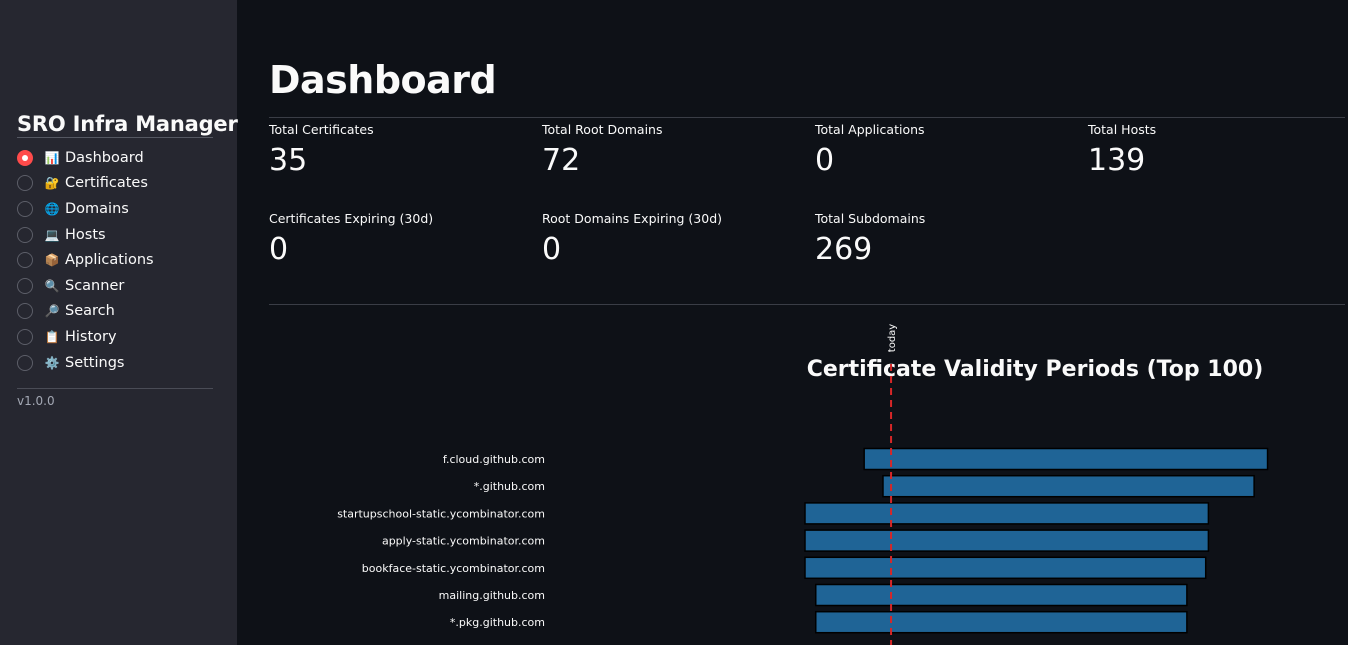  Describe the element at coordinates (807, 117) in the screenshot. I see `title-divider` at that location.